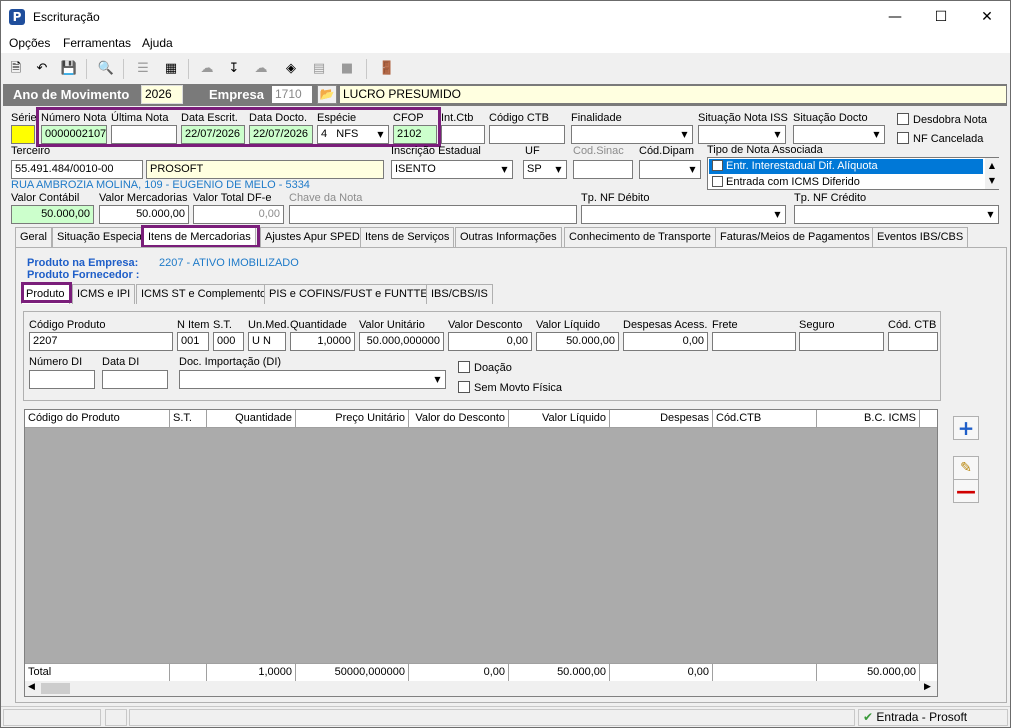  Describe the element at coordinates (559, 419) in the screenshot. I see `grid-header-valor-liquido: Valor Líquido` at that location.